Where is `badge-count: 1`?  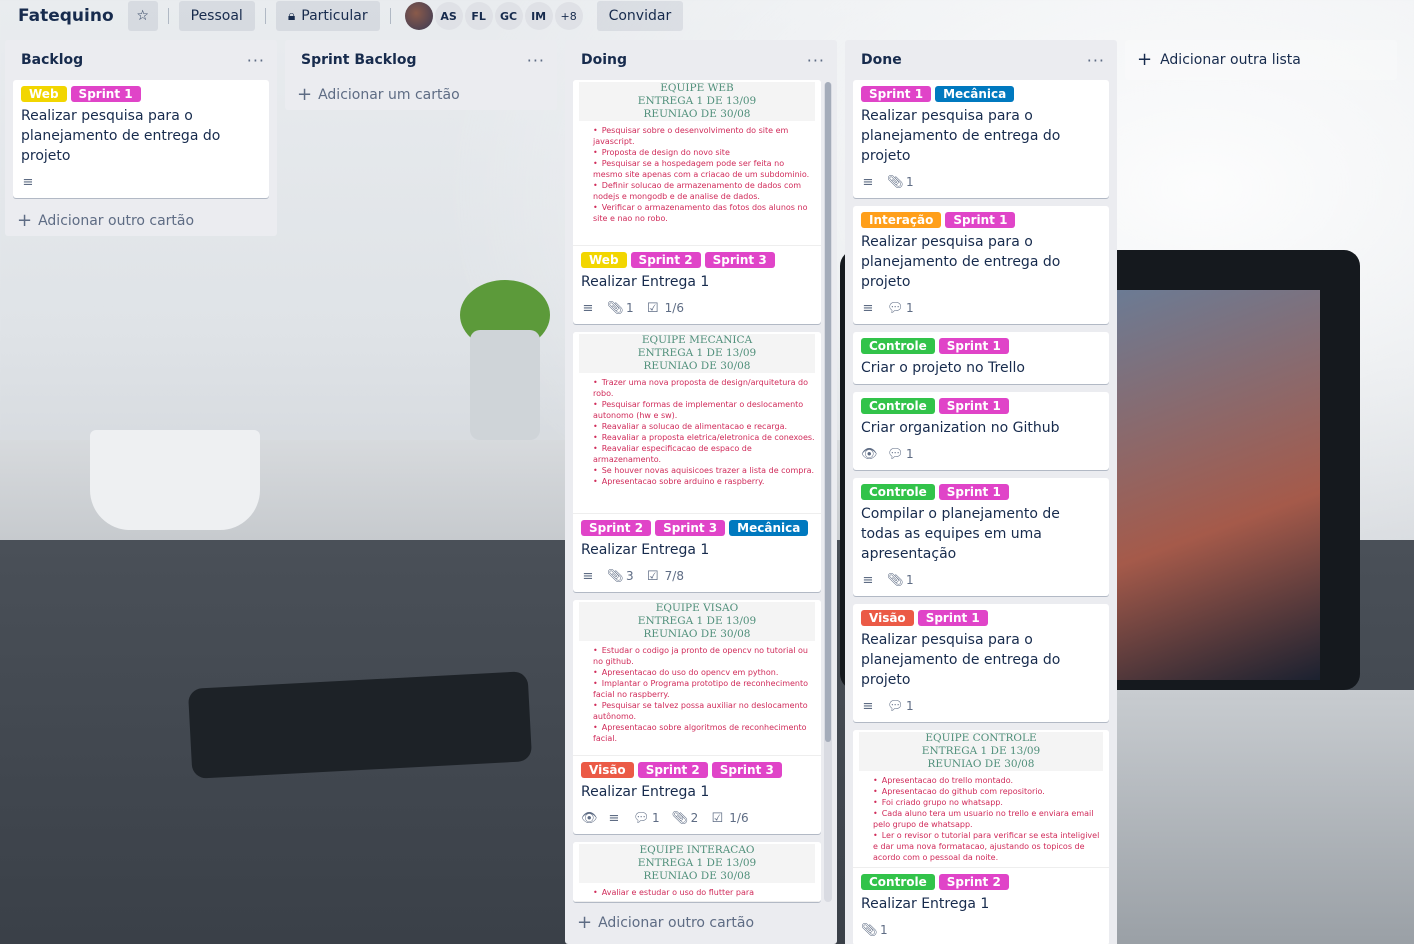
badge-count: 1 is located at coordinates (656, 818).